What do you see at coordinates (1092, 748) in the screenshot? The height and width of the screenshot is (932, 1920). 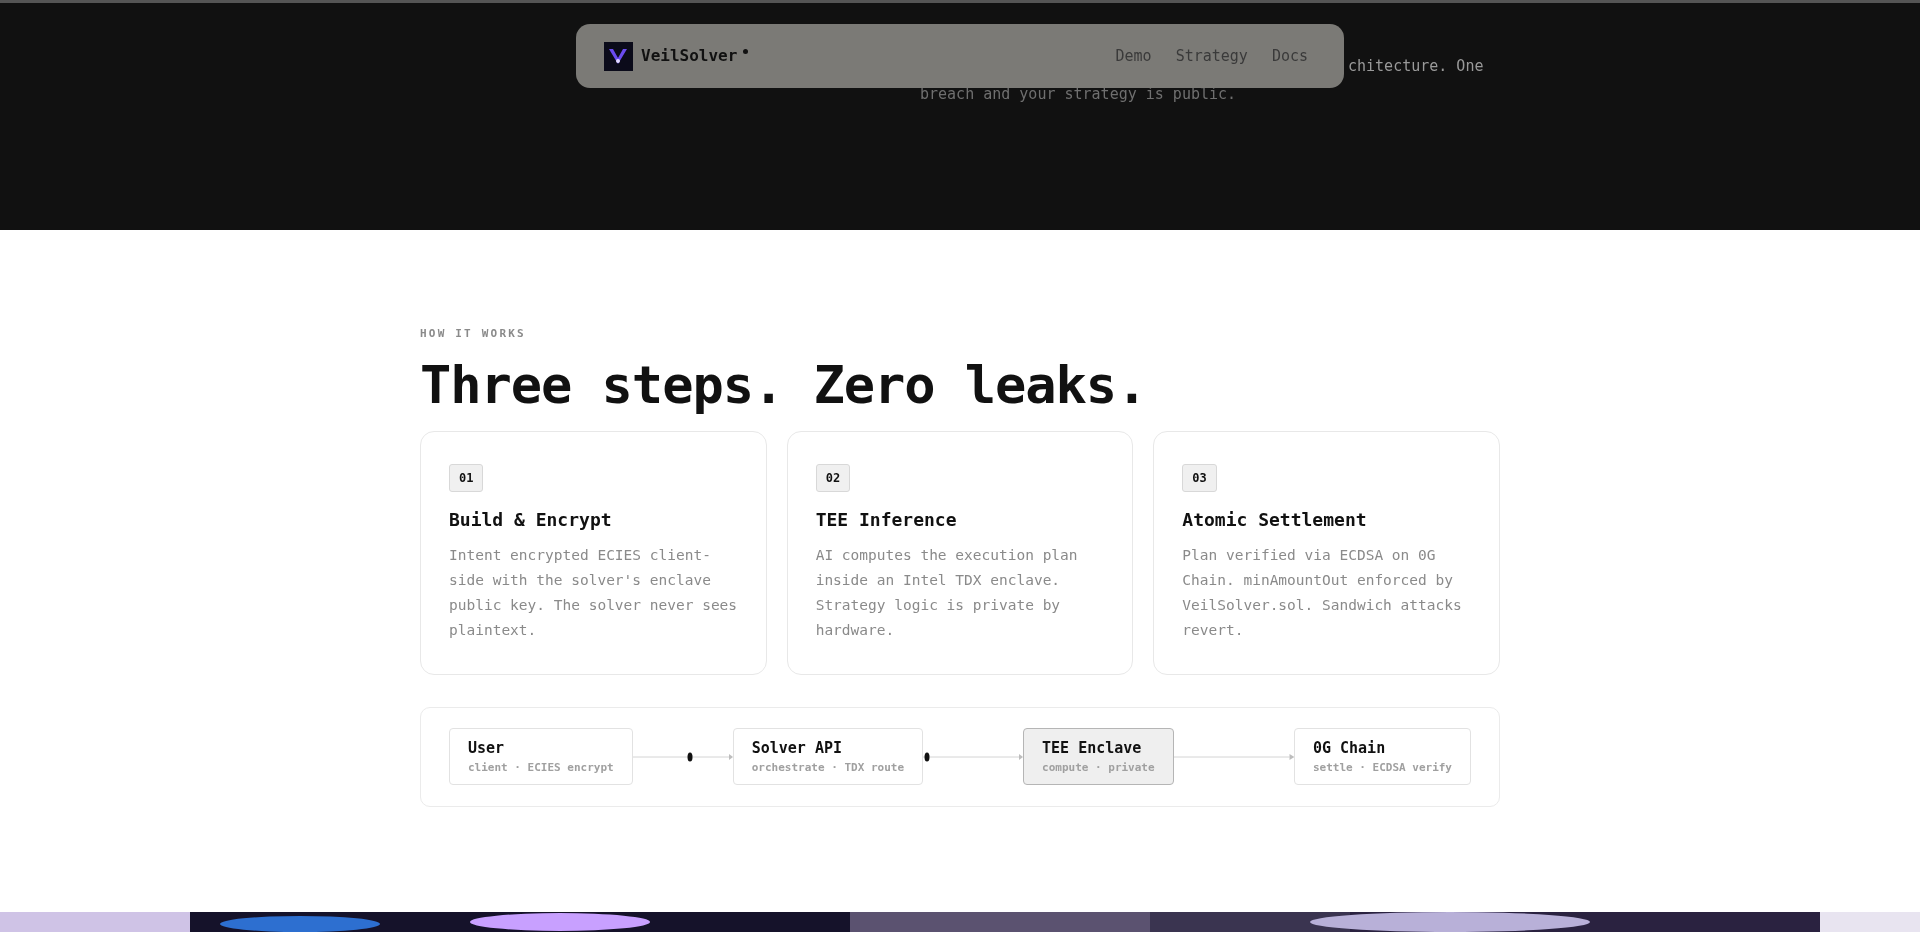 I see `node-title: TEE Enclave` at bounding box center [1092, 748].